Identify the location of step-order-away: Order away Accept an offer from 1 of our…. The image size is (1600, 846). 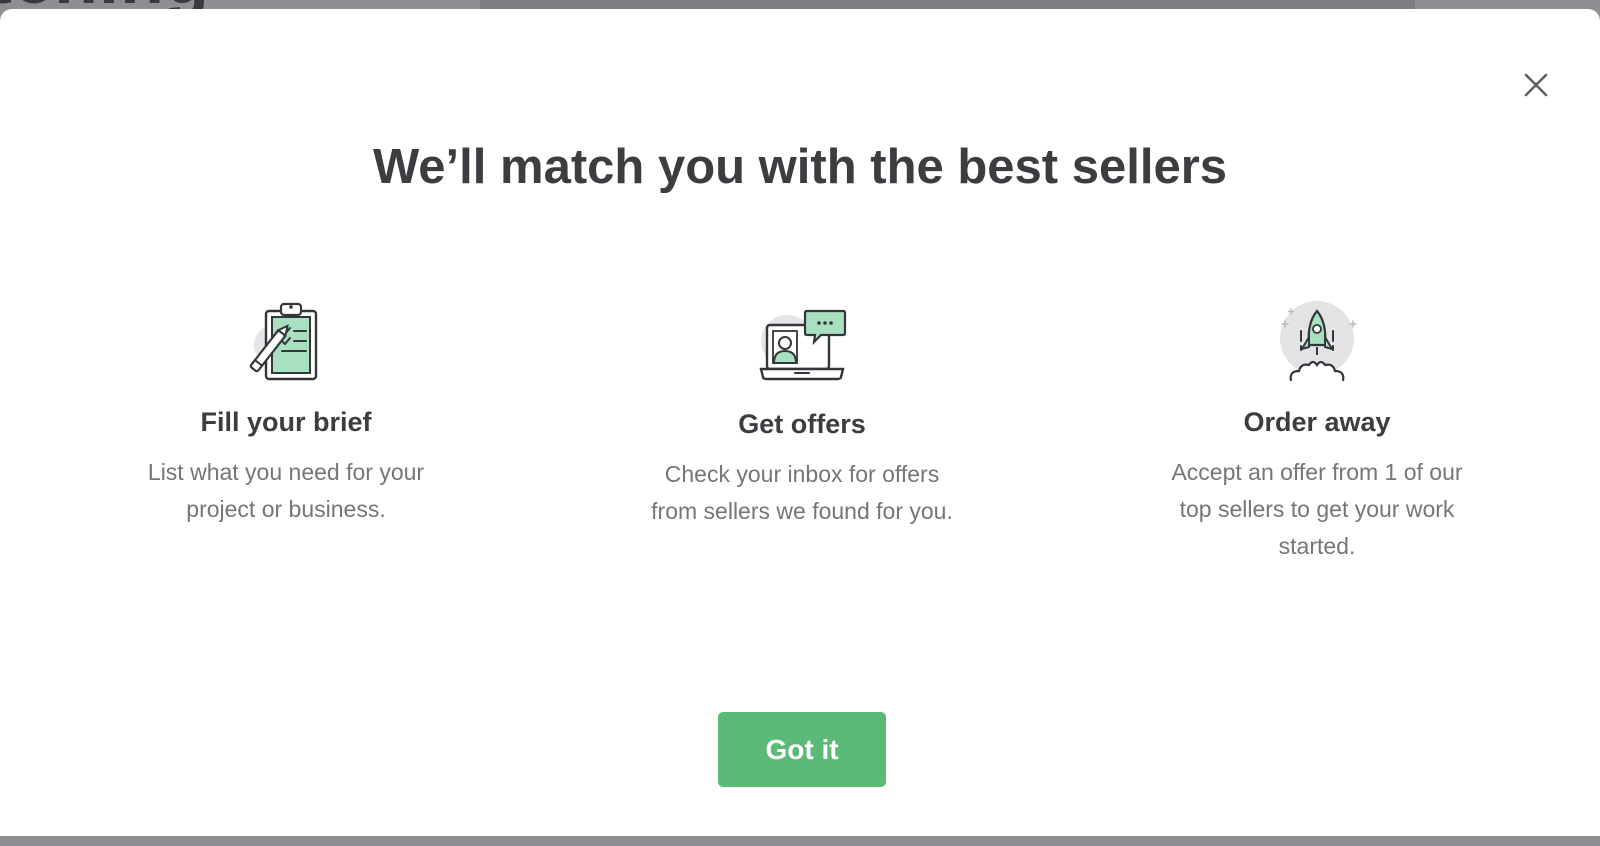
(1317, 433).